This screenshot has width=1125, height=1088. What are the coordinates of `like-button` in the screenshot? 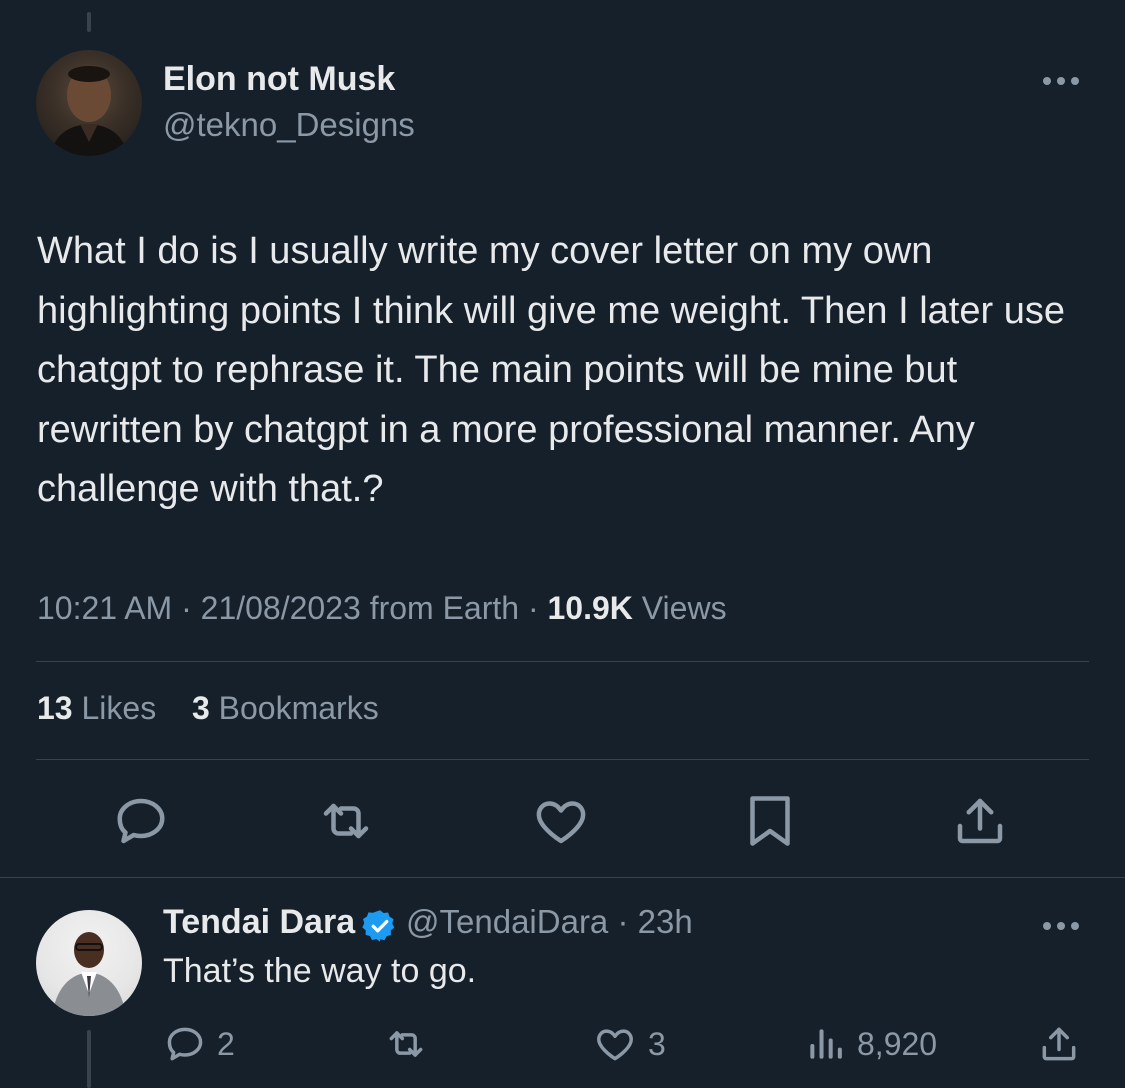 It's located at (561, 821).